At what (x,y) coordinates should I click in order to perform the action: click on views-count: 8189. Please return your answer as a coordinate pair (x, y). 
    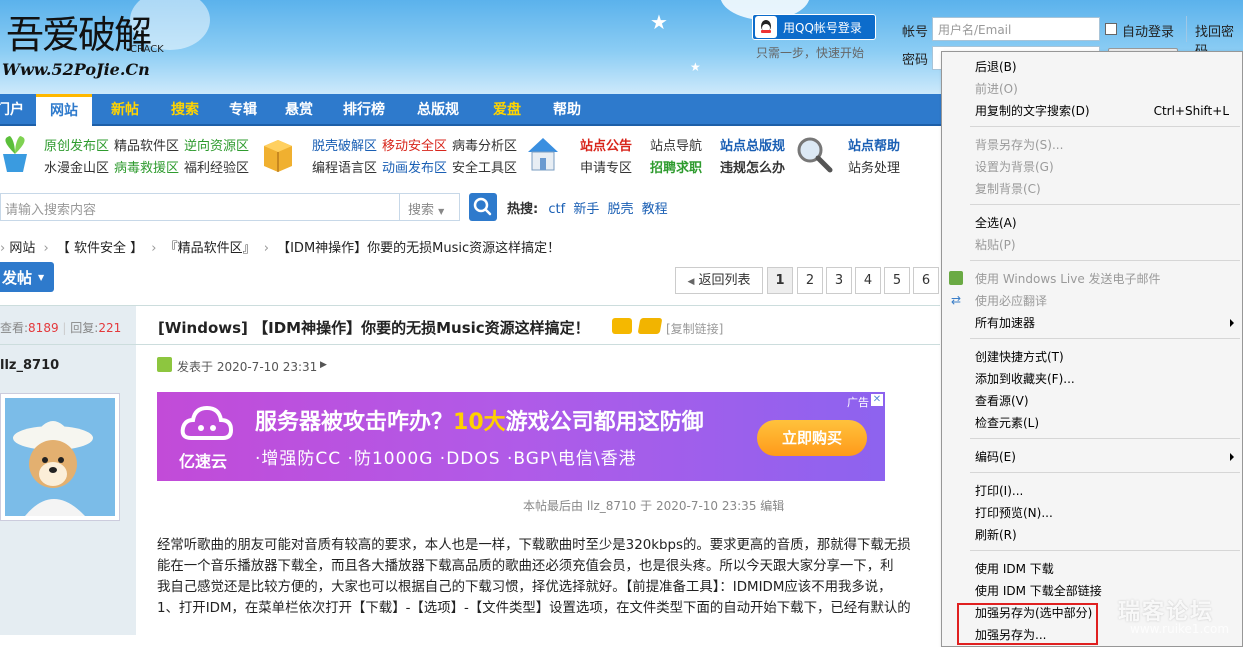
    Looking at the image, I should click on (43, 328).